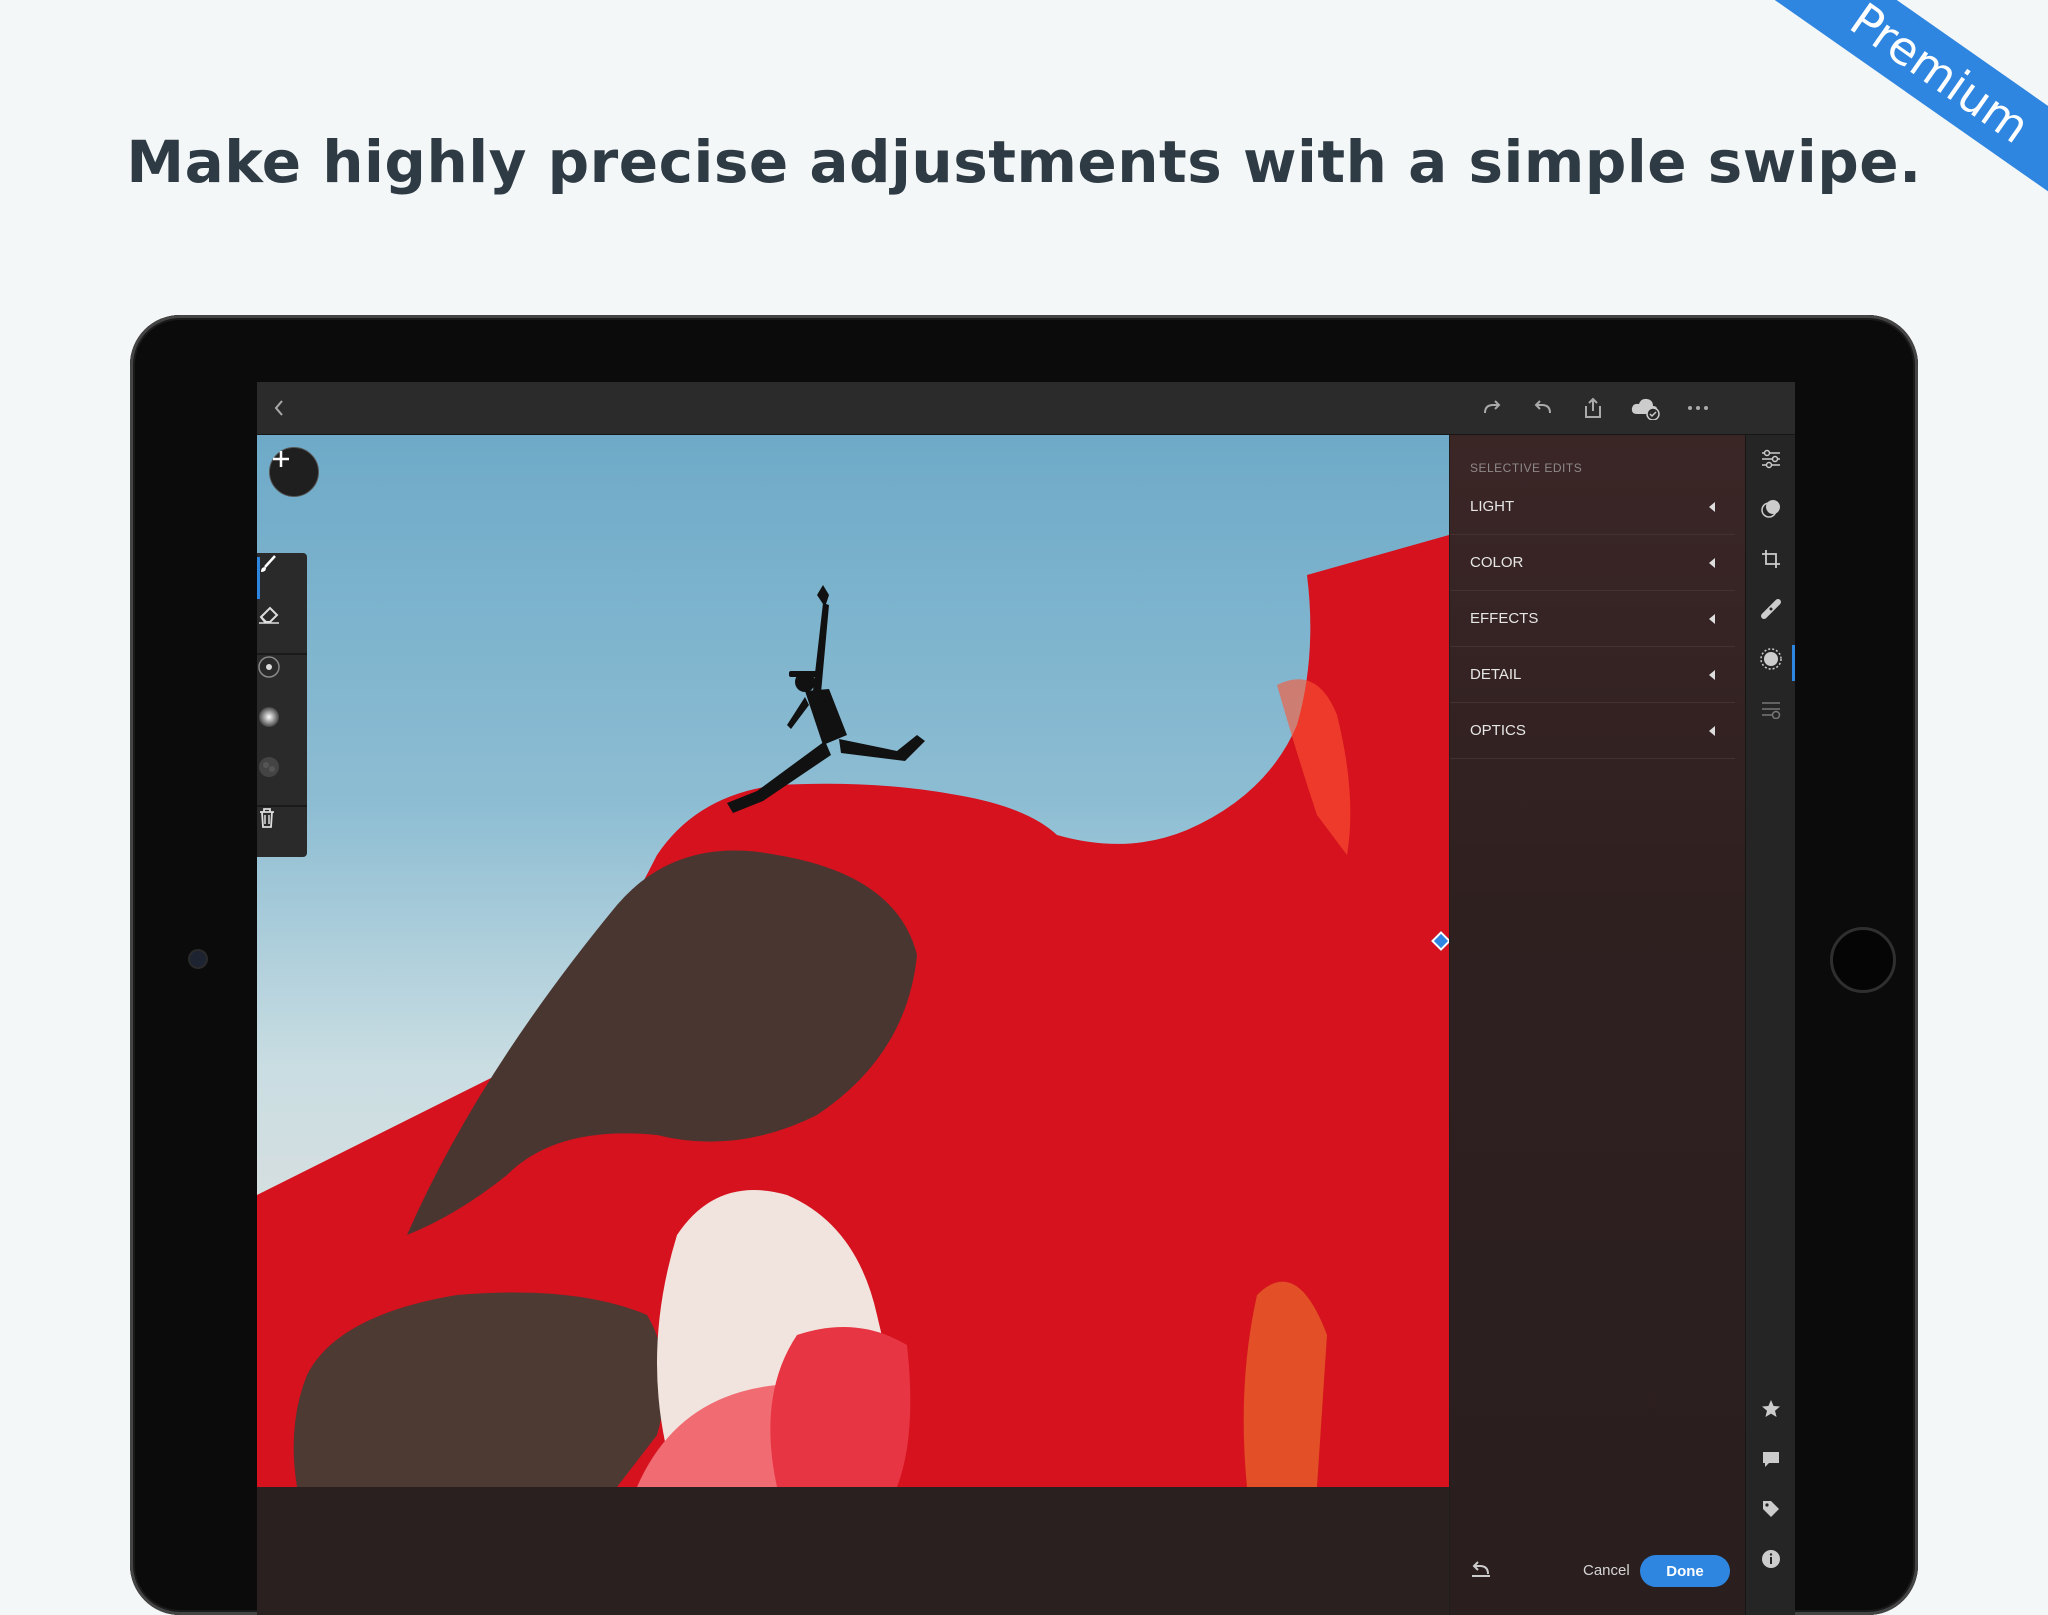 The width and height of the screenshot is (2048, 1615). What do you see at coordinates (1771, 1509) in the screenshot?
I see `tag-icon` at bounding box center [1771, 1509].